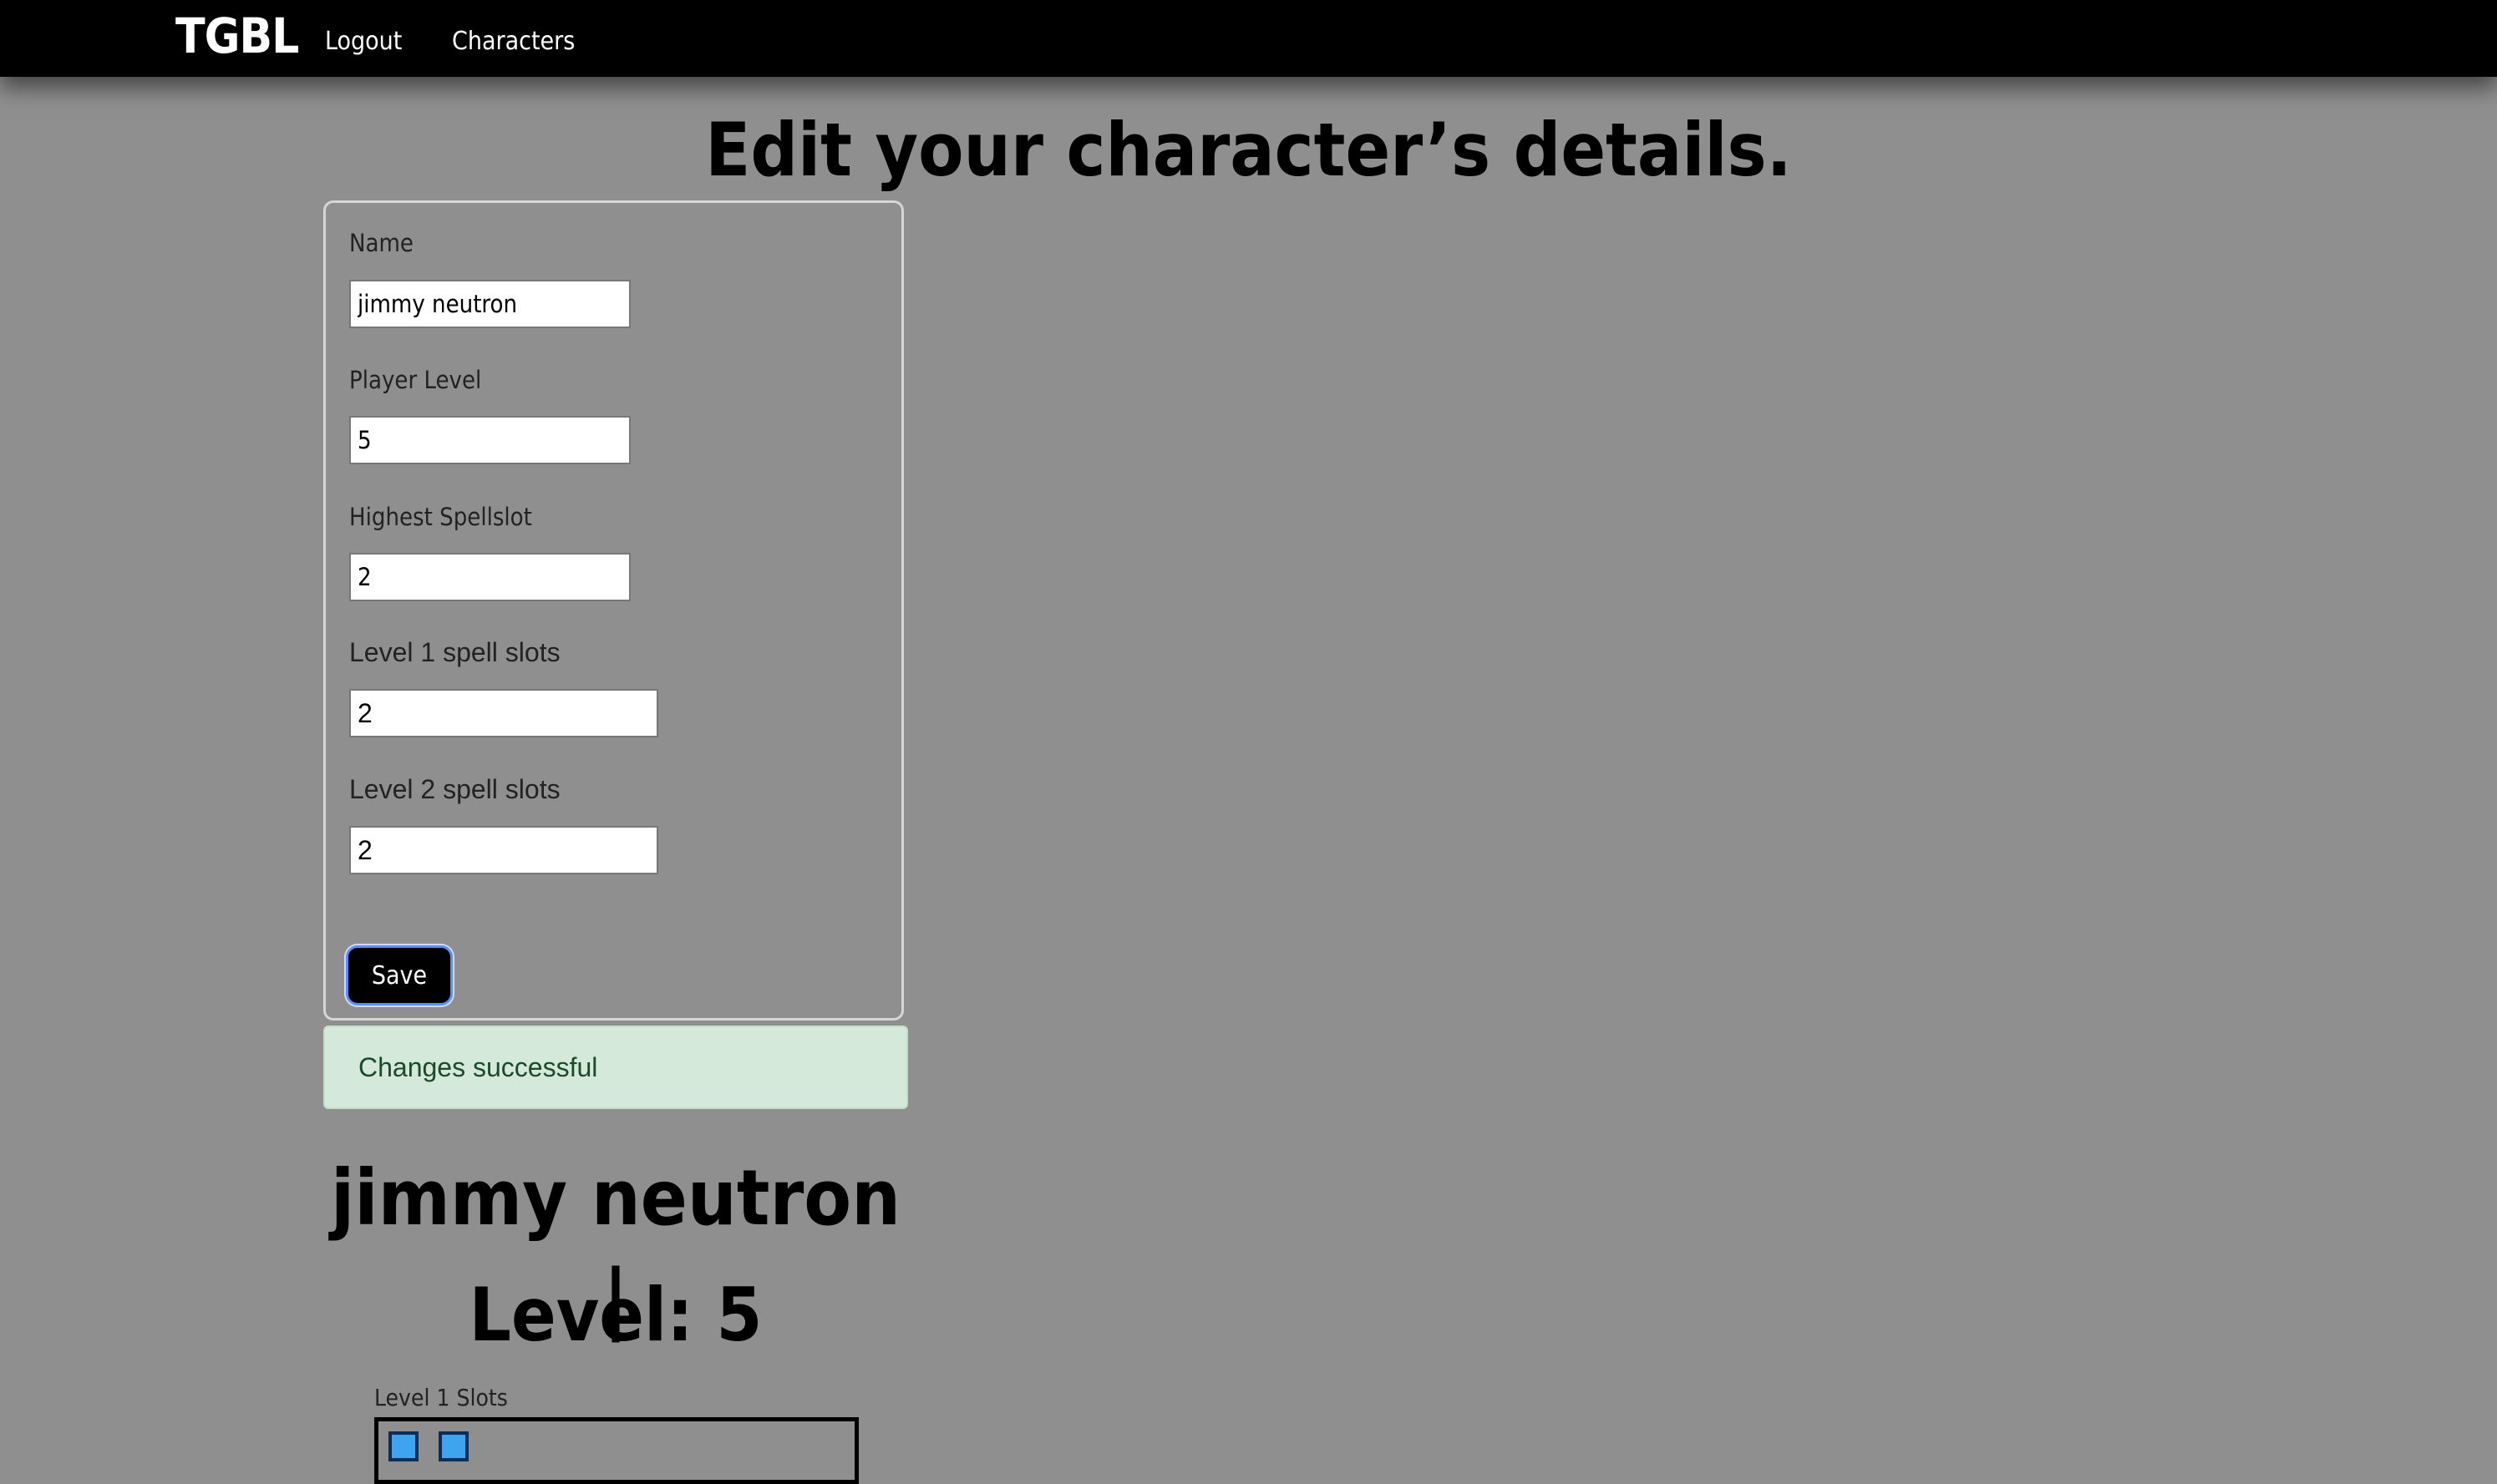 Image resolution: width=2497 pixels, height=1484 pixels. I want to click on top-navbar: TGBL Logout Characters, so click(1248, 38).